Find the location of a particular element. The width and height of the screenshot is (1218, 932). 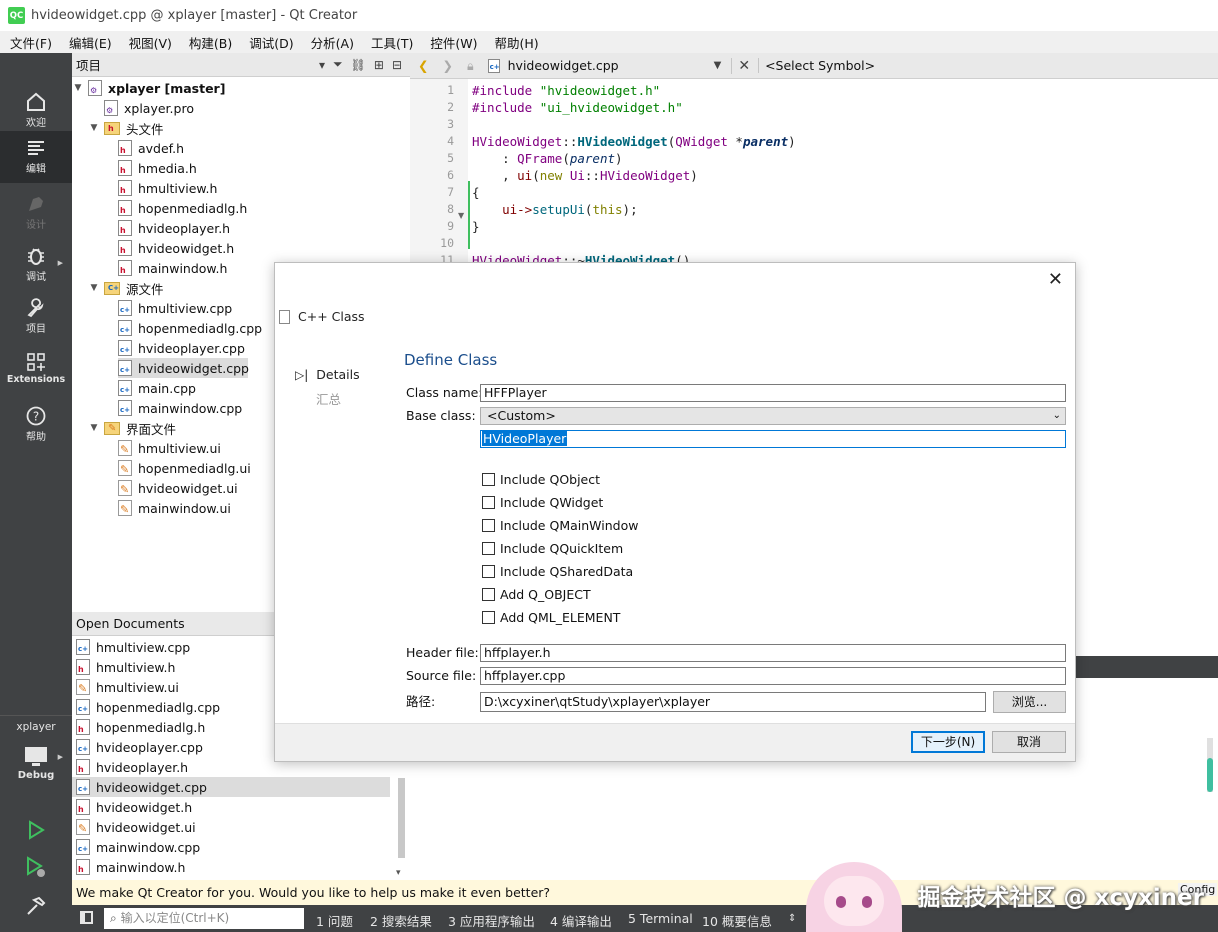

open-document-item: h hmultiview.h is located at coordinates (125, 667).